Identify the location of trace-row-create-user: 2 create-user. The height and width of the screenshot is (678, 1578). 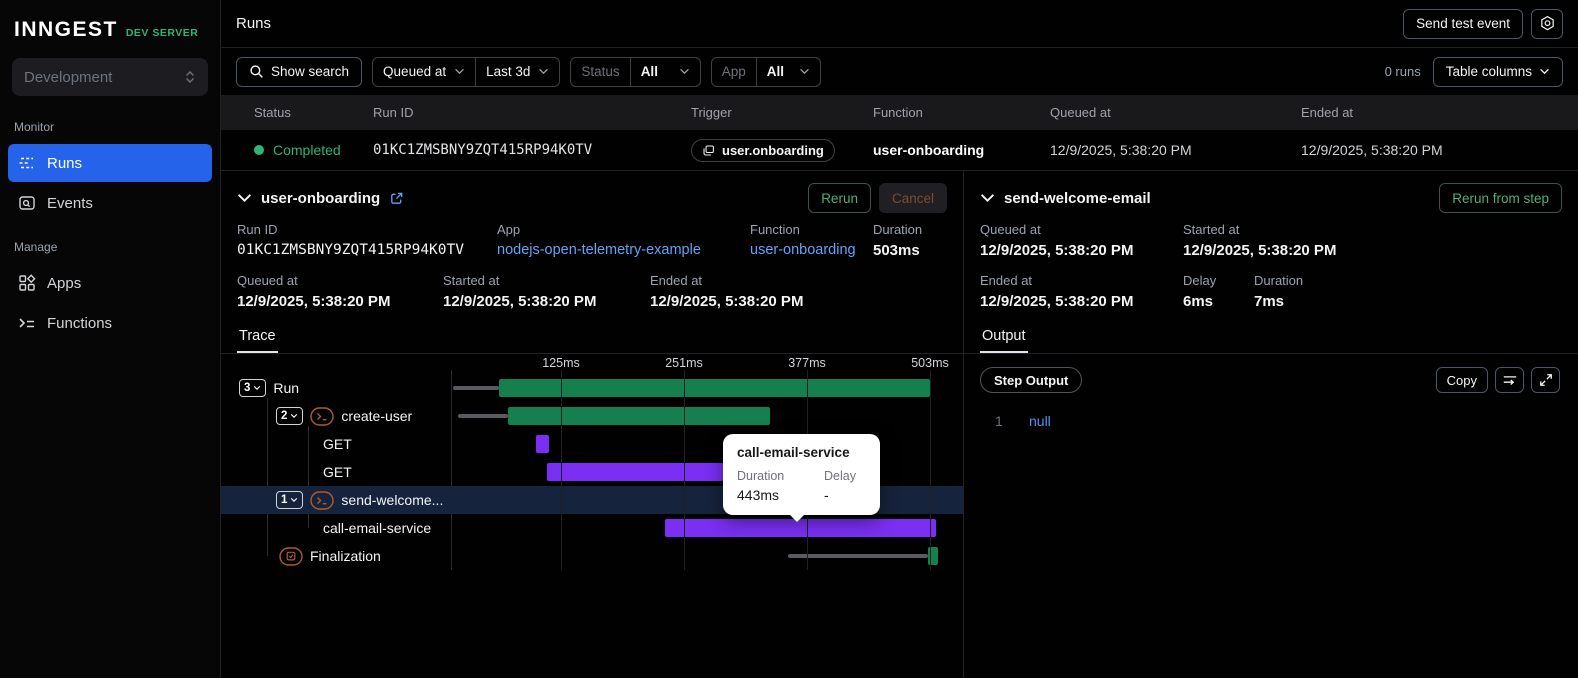
(592, 416).